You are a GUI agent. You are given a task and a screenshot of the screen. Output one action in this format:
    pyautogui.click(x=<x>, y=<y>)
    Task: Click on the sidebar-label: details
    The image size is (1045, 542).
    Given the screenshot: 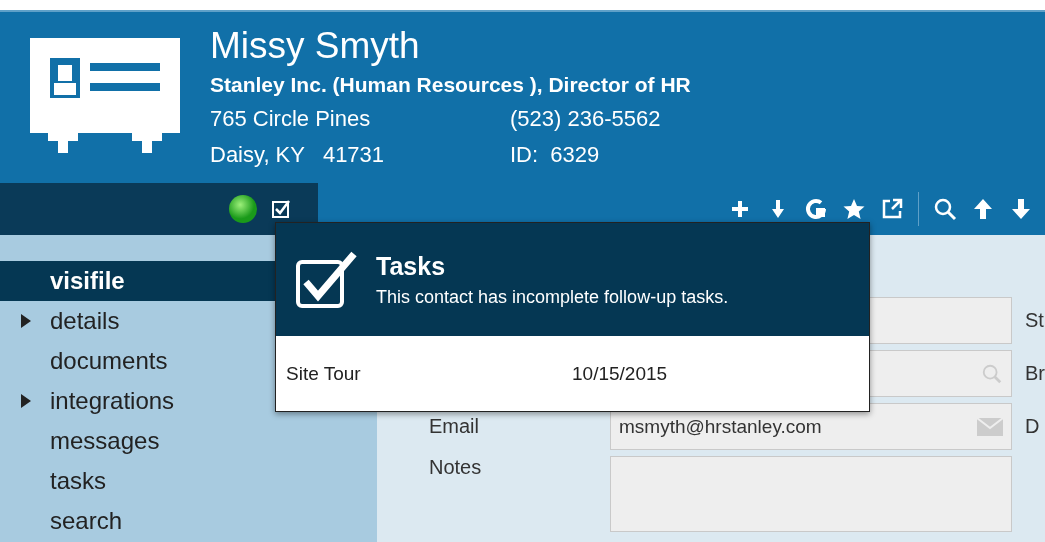 What is the action you would take?
    pyautogui.click(x=85, y=321)
    